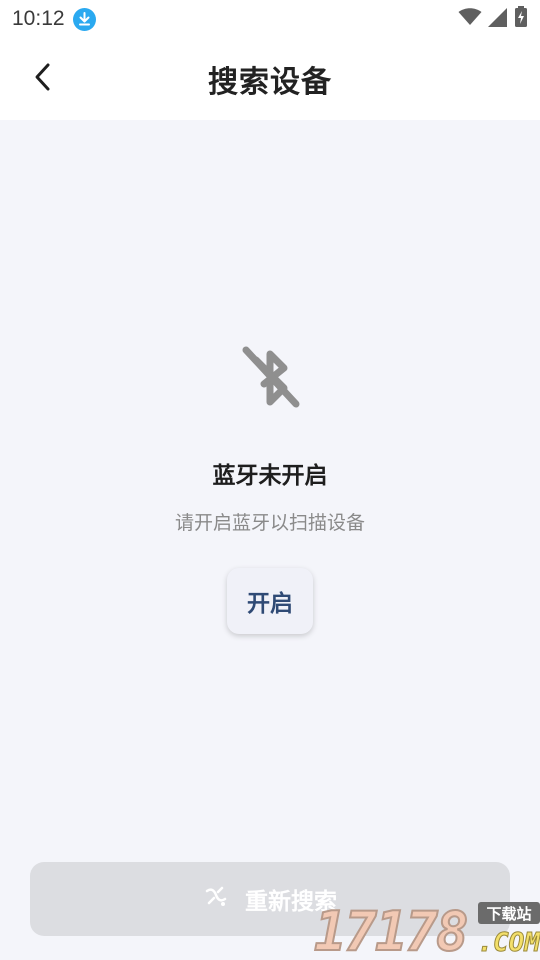 Image resolution: width=540 pixels, height=960 pixels. Describe the element at coordinates (509, 913) in the screenshot. I see `watermark-badge: 下载站` at that location.